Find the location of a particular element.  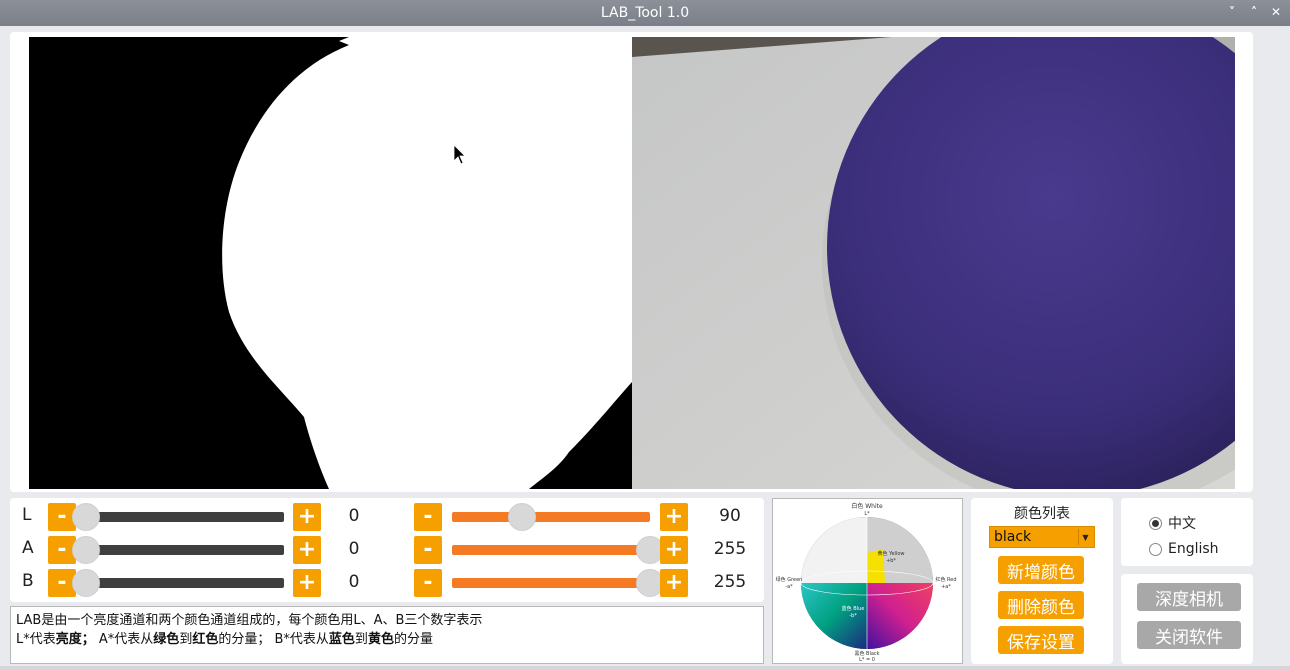

a-max-decrement-button: - is located at coordinates (428, 550).